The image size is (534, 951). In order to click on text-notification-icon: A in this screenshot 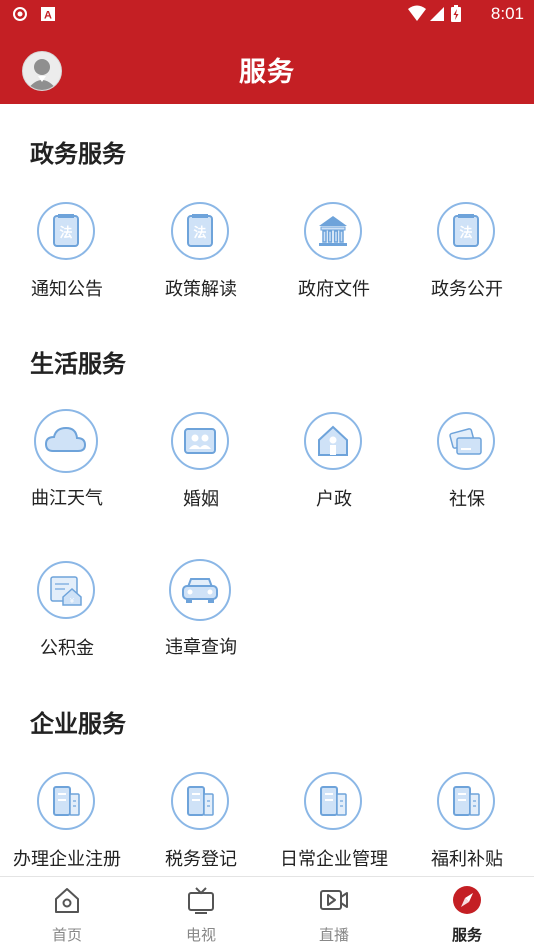, I will do `click(48, 14)`.